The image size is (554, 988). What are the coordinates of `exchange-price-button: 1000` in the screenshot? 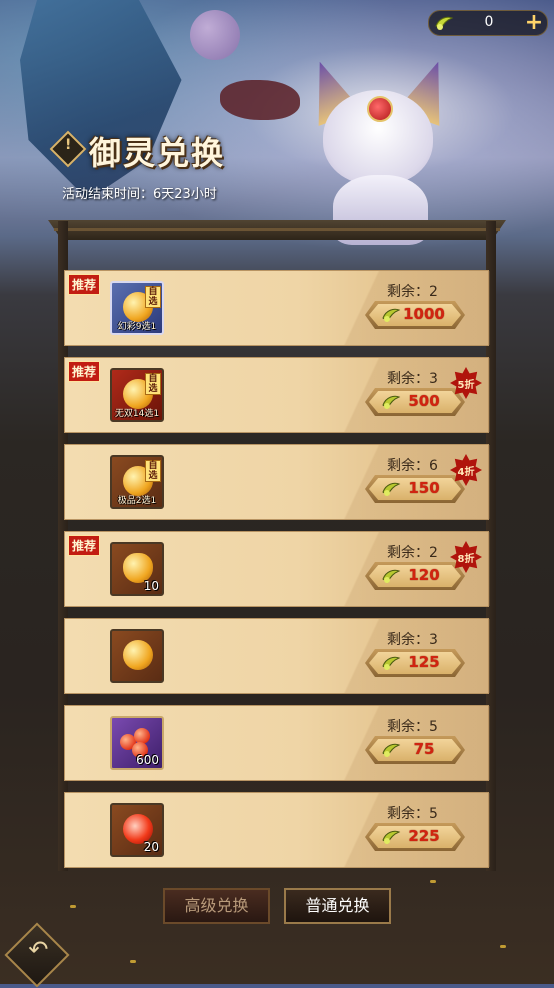 It's located at (415, 315).